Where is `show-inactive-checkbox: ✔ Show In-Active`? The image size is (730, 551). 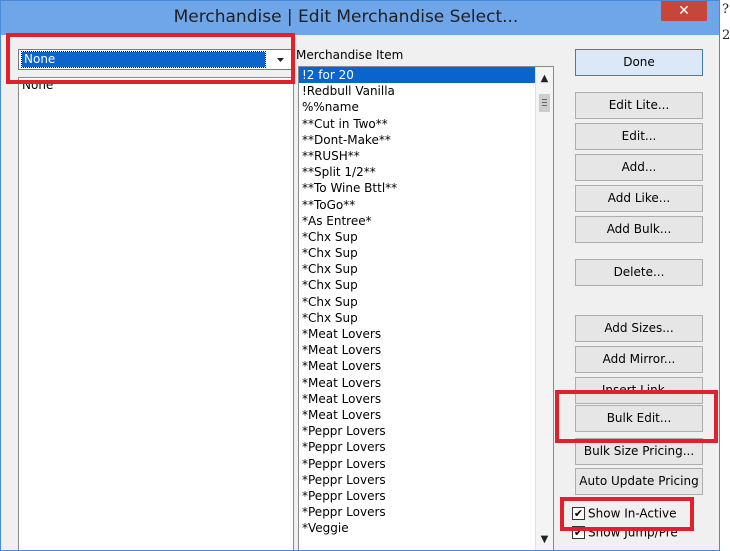
show-inactive-checkbox: ✔ Show In-Active is located at coordinates (624, 513).